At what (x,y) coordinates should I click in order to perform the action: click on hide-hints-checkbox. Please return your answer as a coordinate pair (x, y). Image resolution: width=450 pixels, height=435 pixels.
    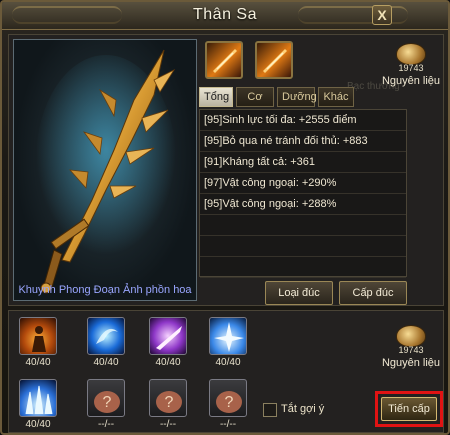
    Looking at the image, I should click on (270, 410).